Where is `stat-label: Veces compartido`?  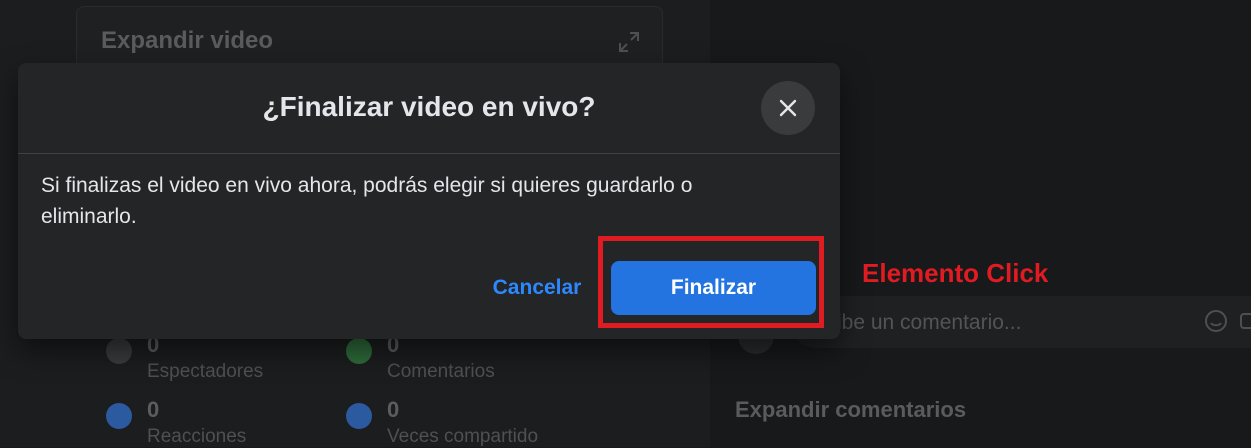 stat-label: Veces compartido is located at coordinates (463, 436).